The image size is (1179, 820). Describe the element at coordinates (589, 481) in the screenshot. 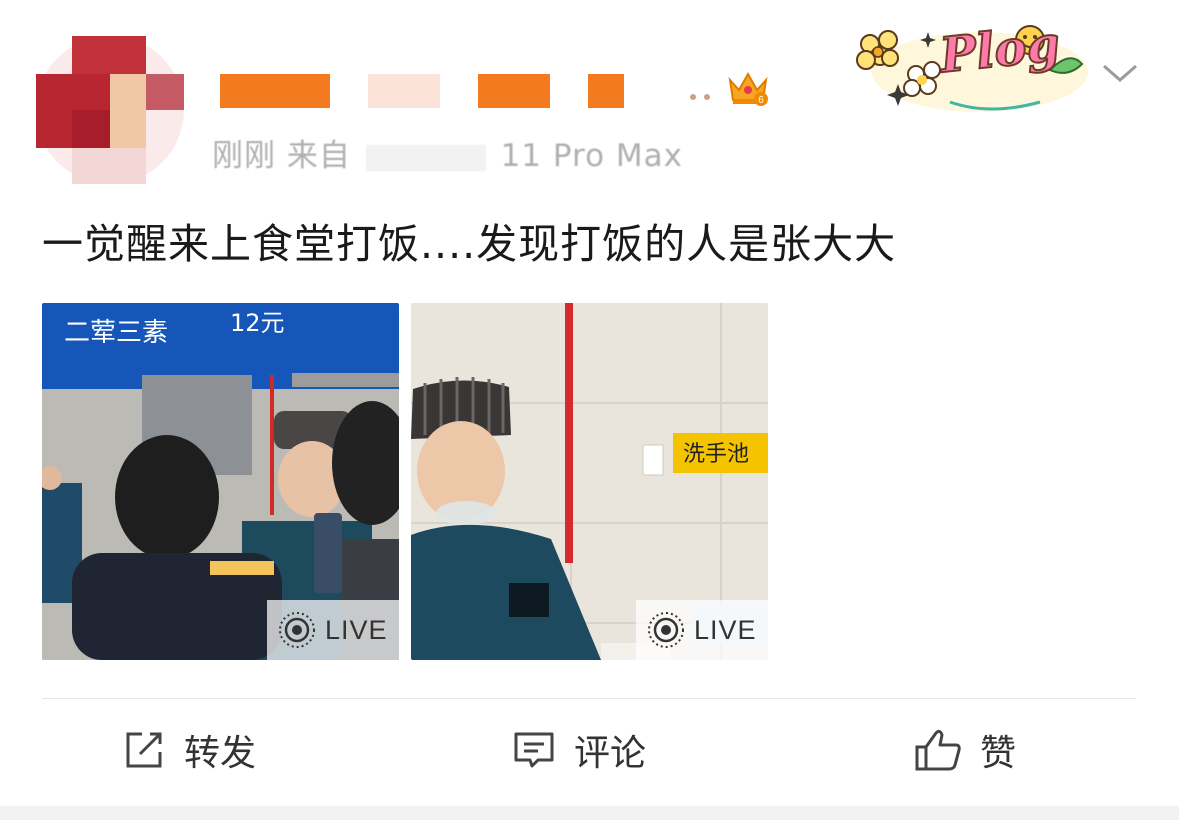

I see `photo-thumbnail: 洗手池 LIVE` at that location.